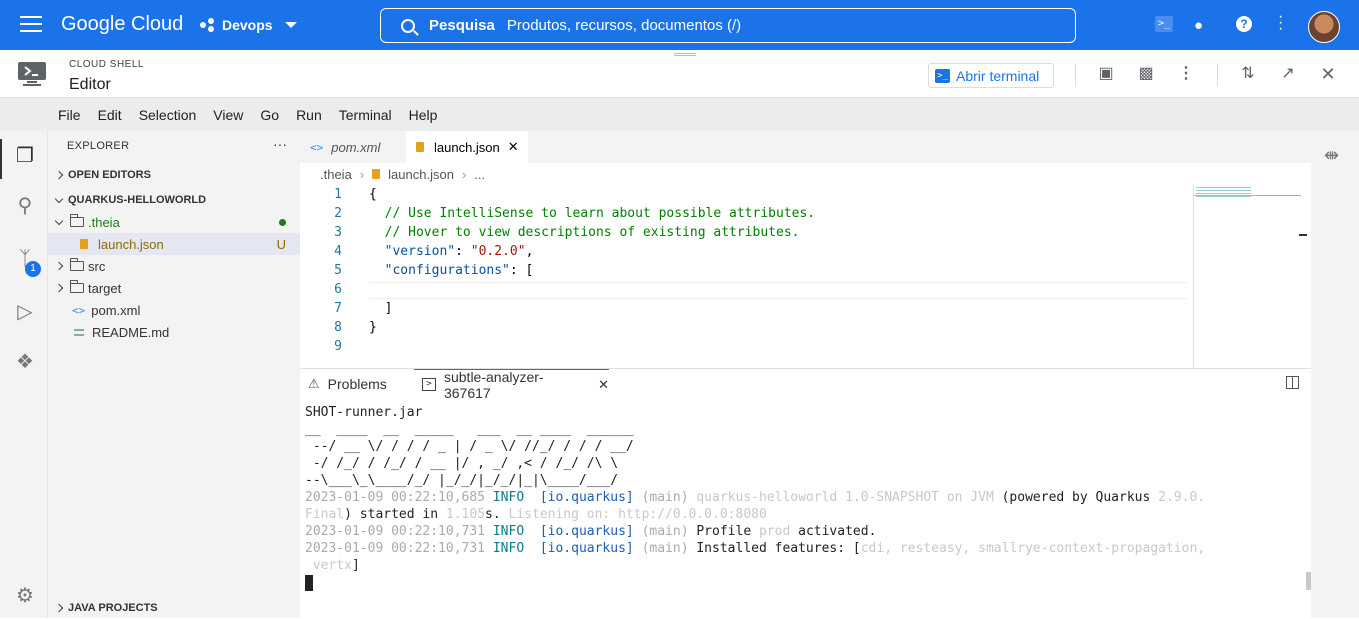  I want to click on log-time: 1.105, so click(465, 514).